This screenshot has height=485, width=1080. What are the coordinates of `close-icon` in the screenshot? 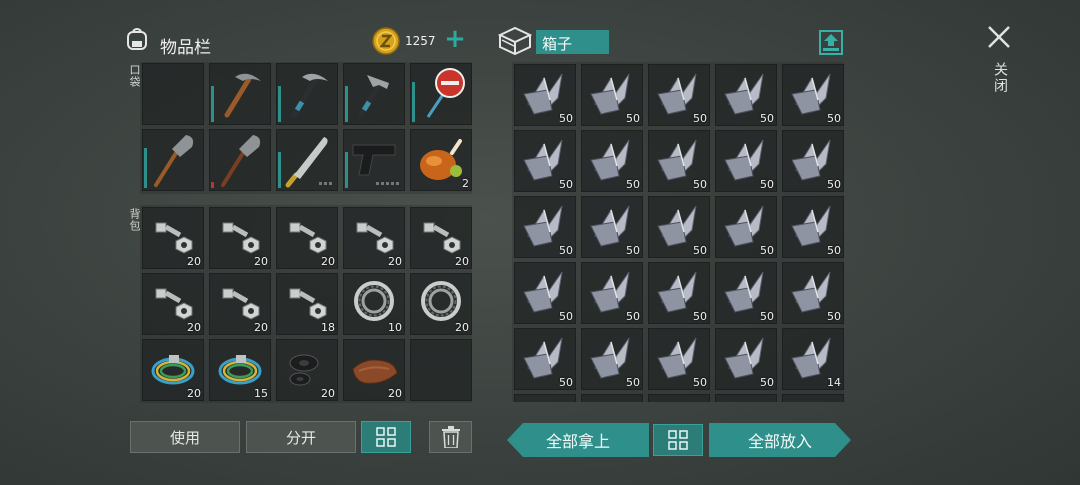 It's located at (999, 37).